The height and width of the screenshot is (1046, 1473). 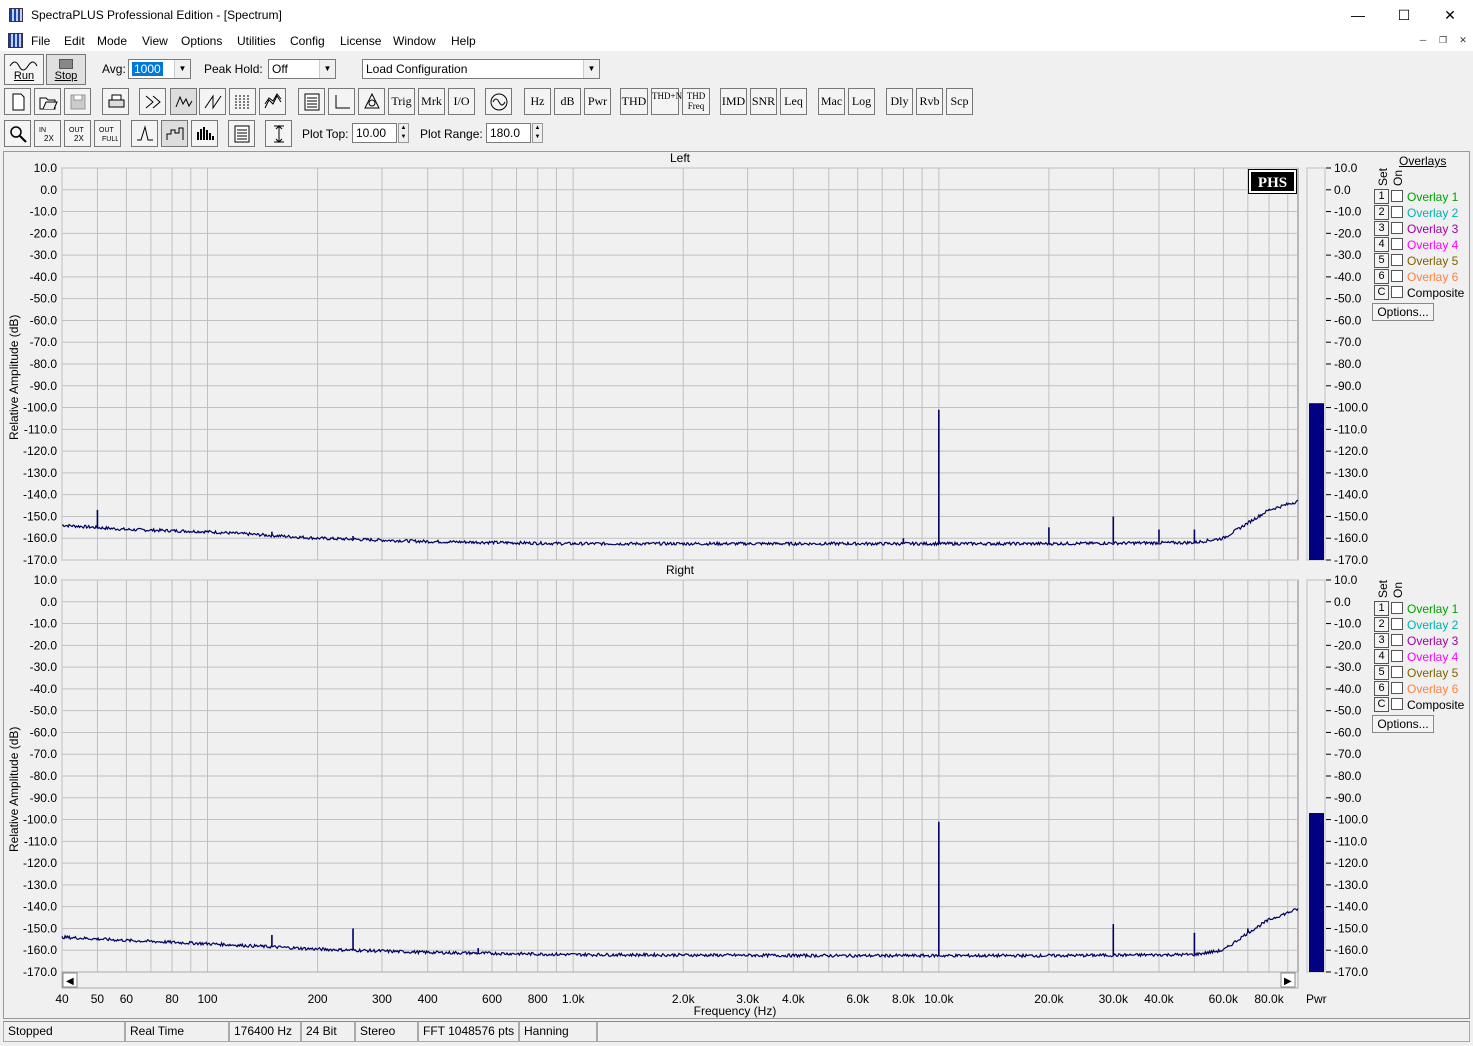 I want to click on y-tick-label: -70.0, so click(x=44, y=754).